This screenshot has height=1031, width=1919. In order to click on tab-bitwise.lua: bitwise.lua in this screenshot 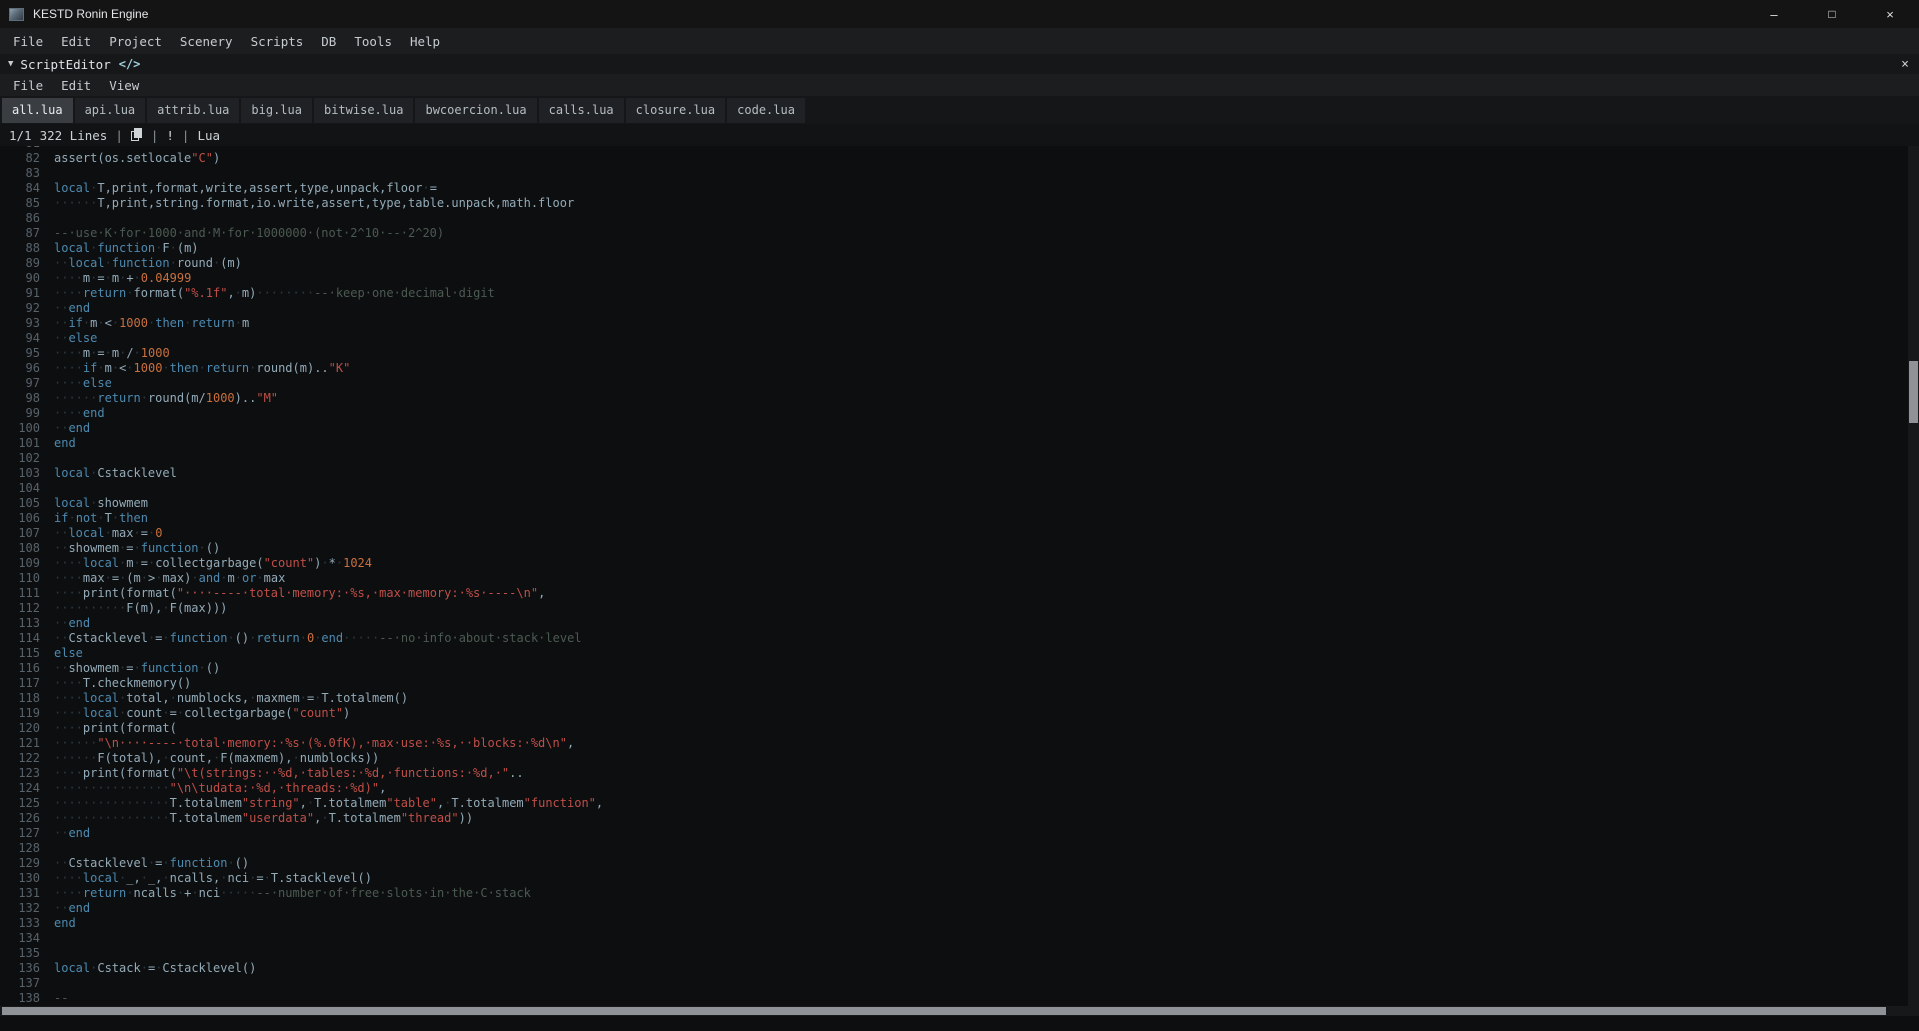, I will do `click(363, 110)`.